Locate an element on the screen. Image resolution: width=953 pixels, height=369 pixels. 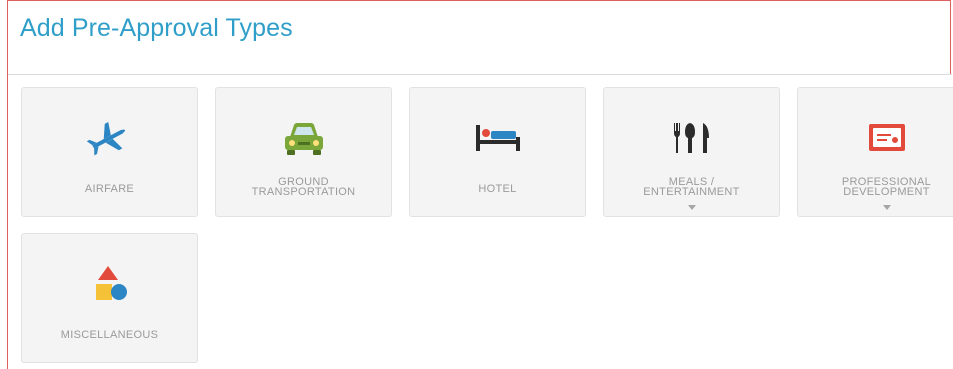
frame-edge is located at coordinates (950, 37).